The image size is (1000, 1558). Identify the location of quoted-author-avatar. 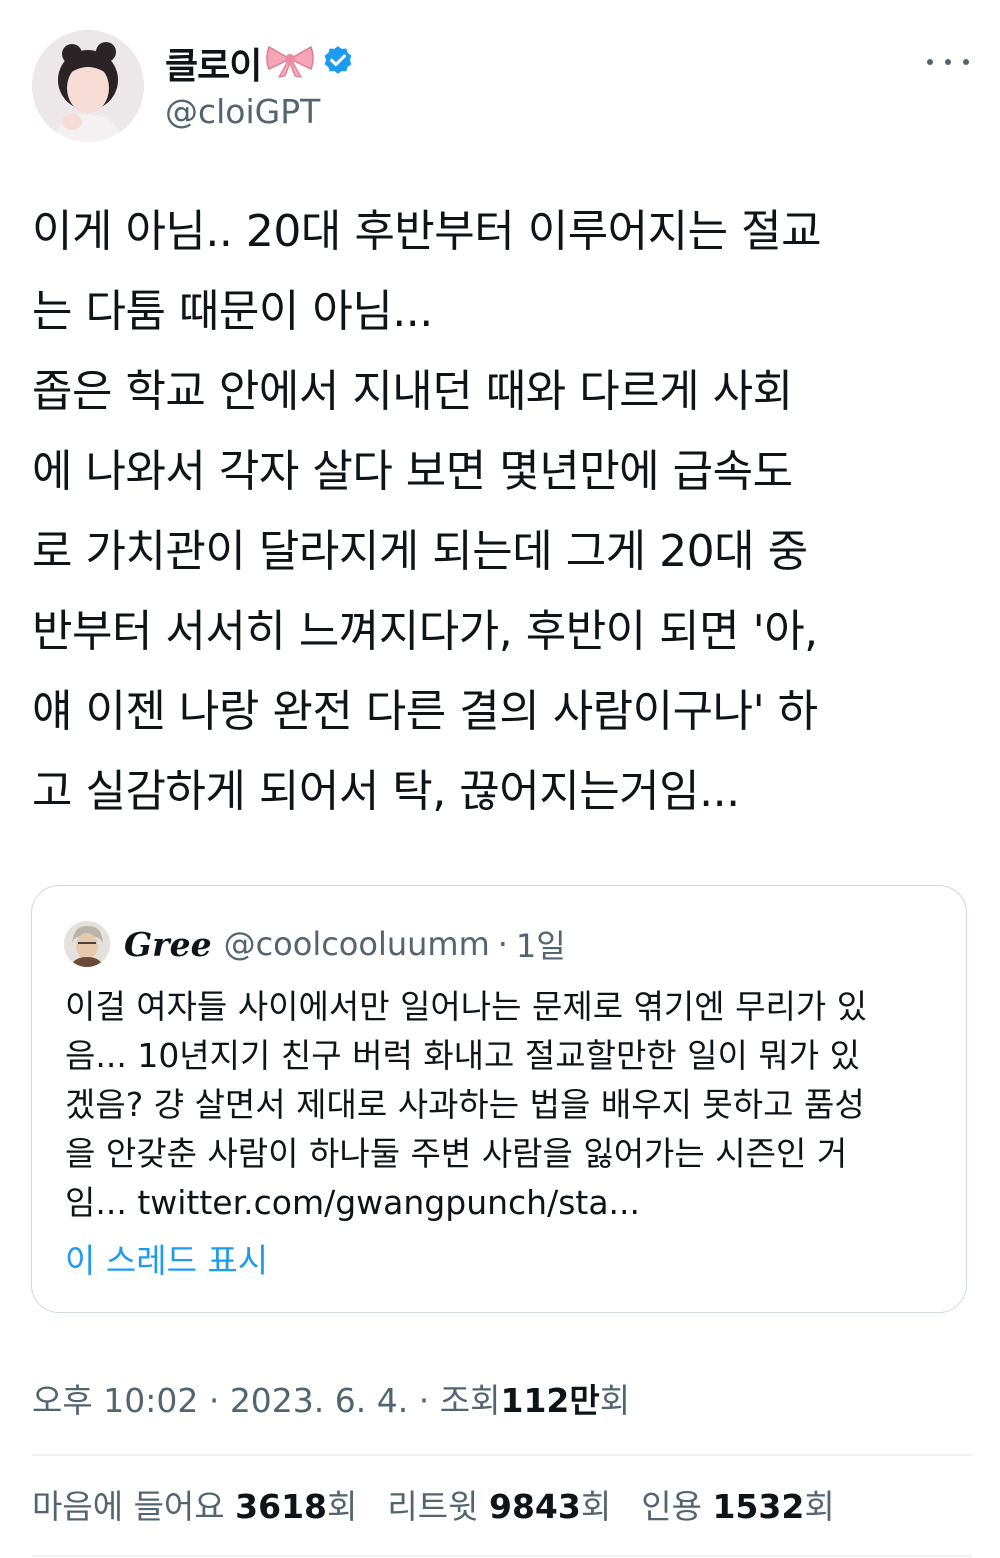
(87, 944).